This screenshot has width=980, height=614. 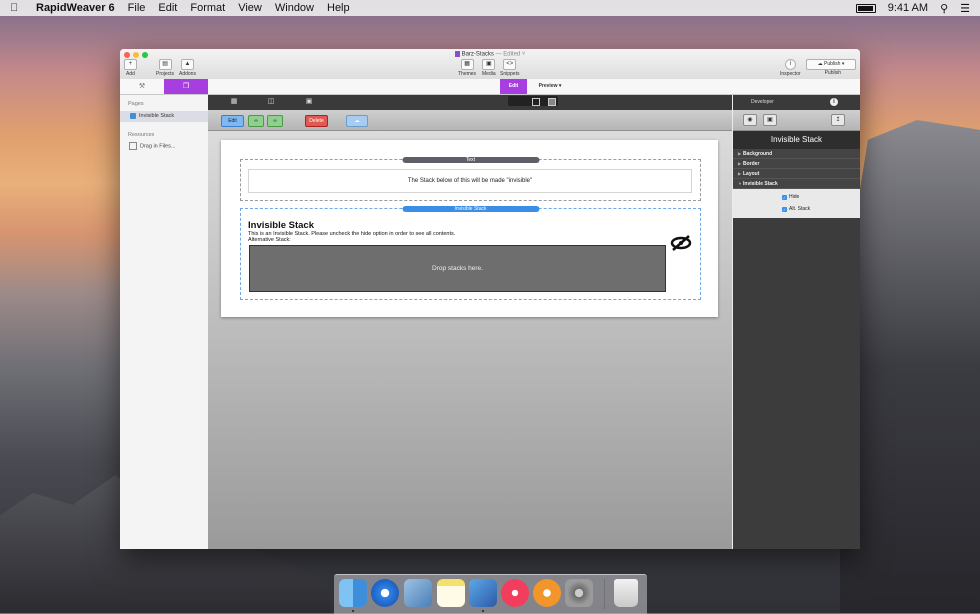 What do you see at coordinates (681, 243) in the screenshot?
I see `eye-slash-icon` at bounding box center [681, 243].